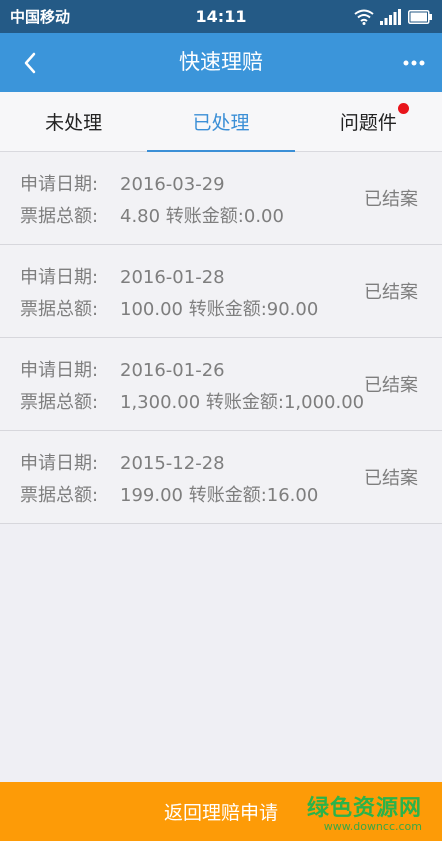  I want to click on claim-amount-line: 票据总额: 4.80 转账金额:0.00, so click(152, 215).